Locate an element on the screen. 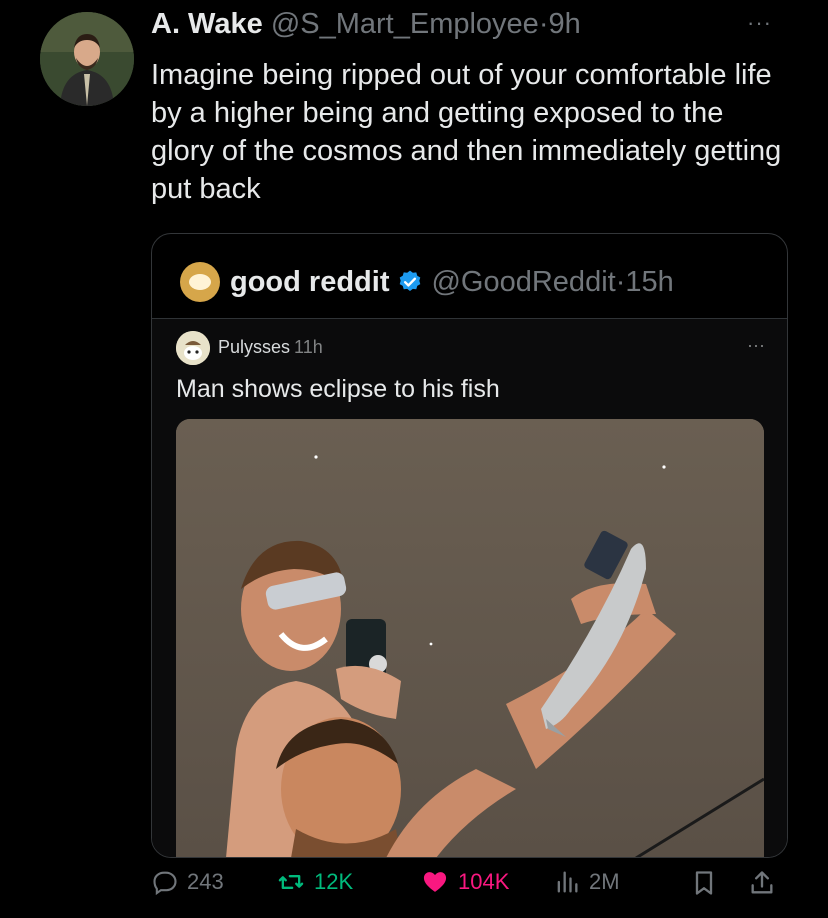 The image size is (828, 918). reply-button: 243 is located at coordinates (187, 882).